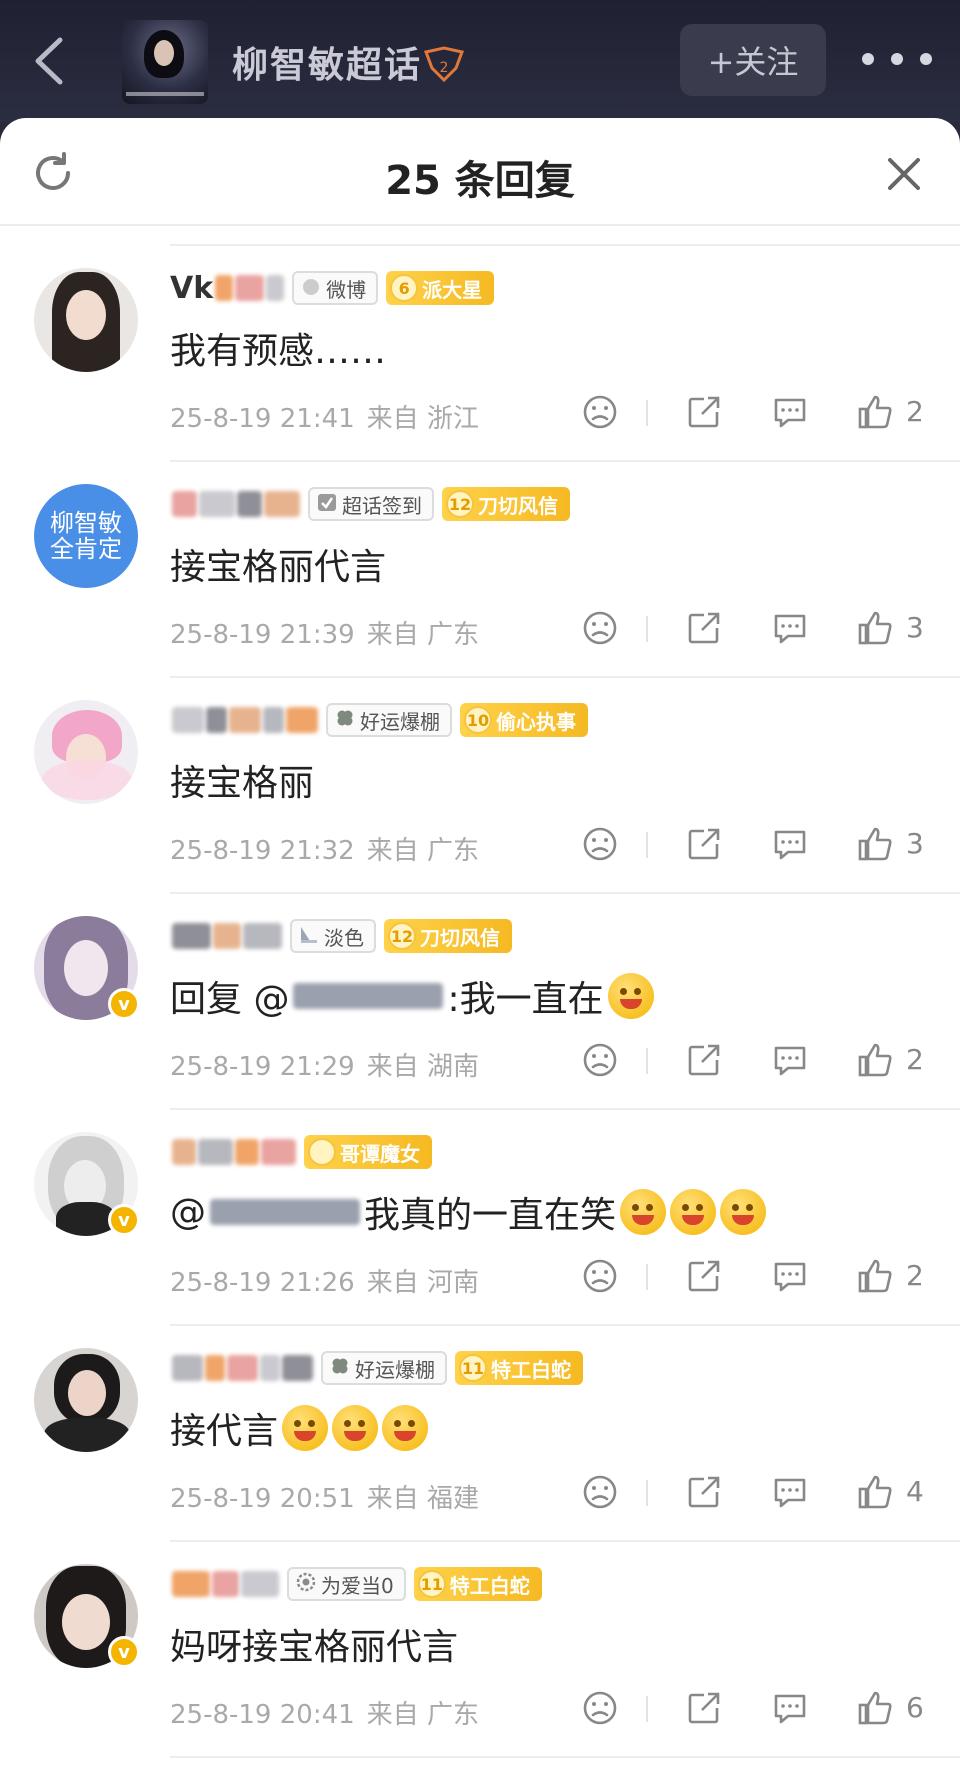  Describe the element at coordinates (480, 1218) in the screenshot. I see `comment-item: v 哥谭魔女 @ 我真的一直在笑 25-8-19 21:26 来自 河南 2` at that location.